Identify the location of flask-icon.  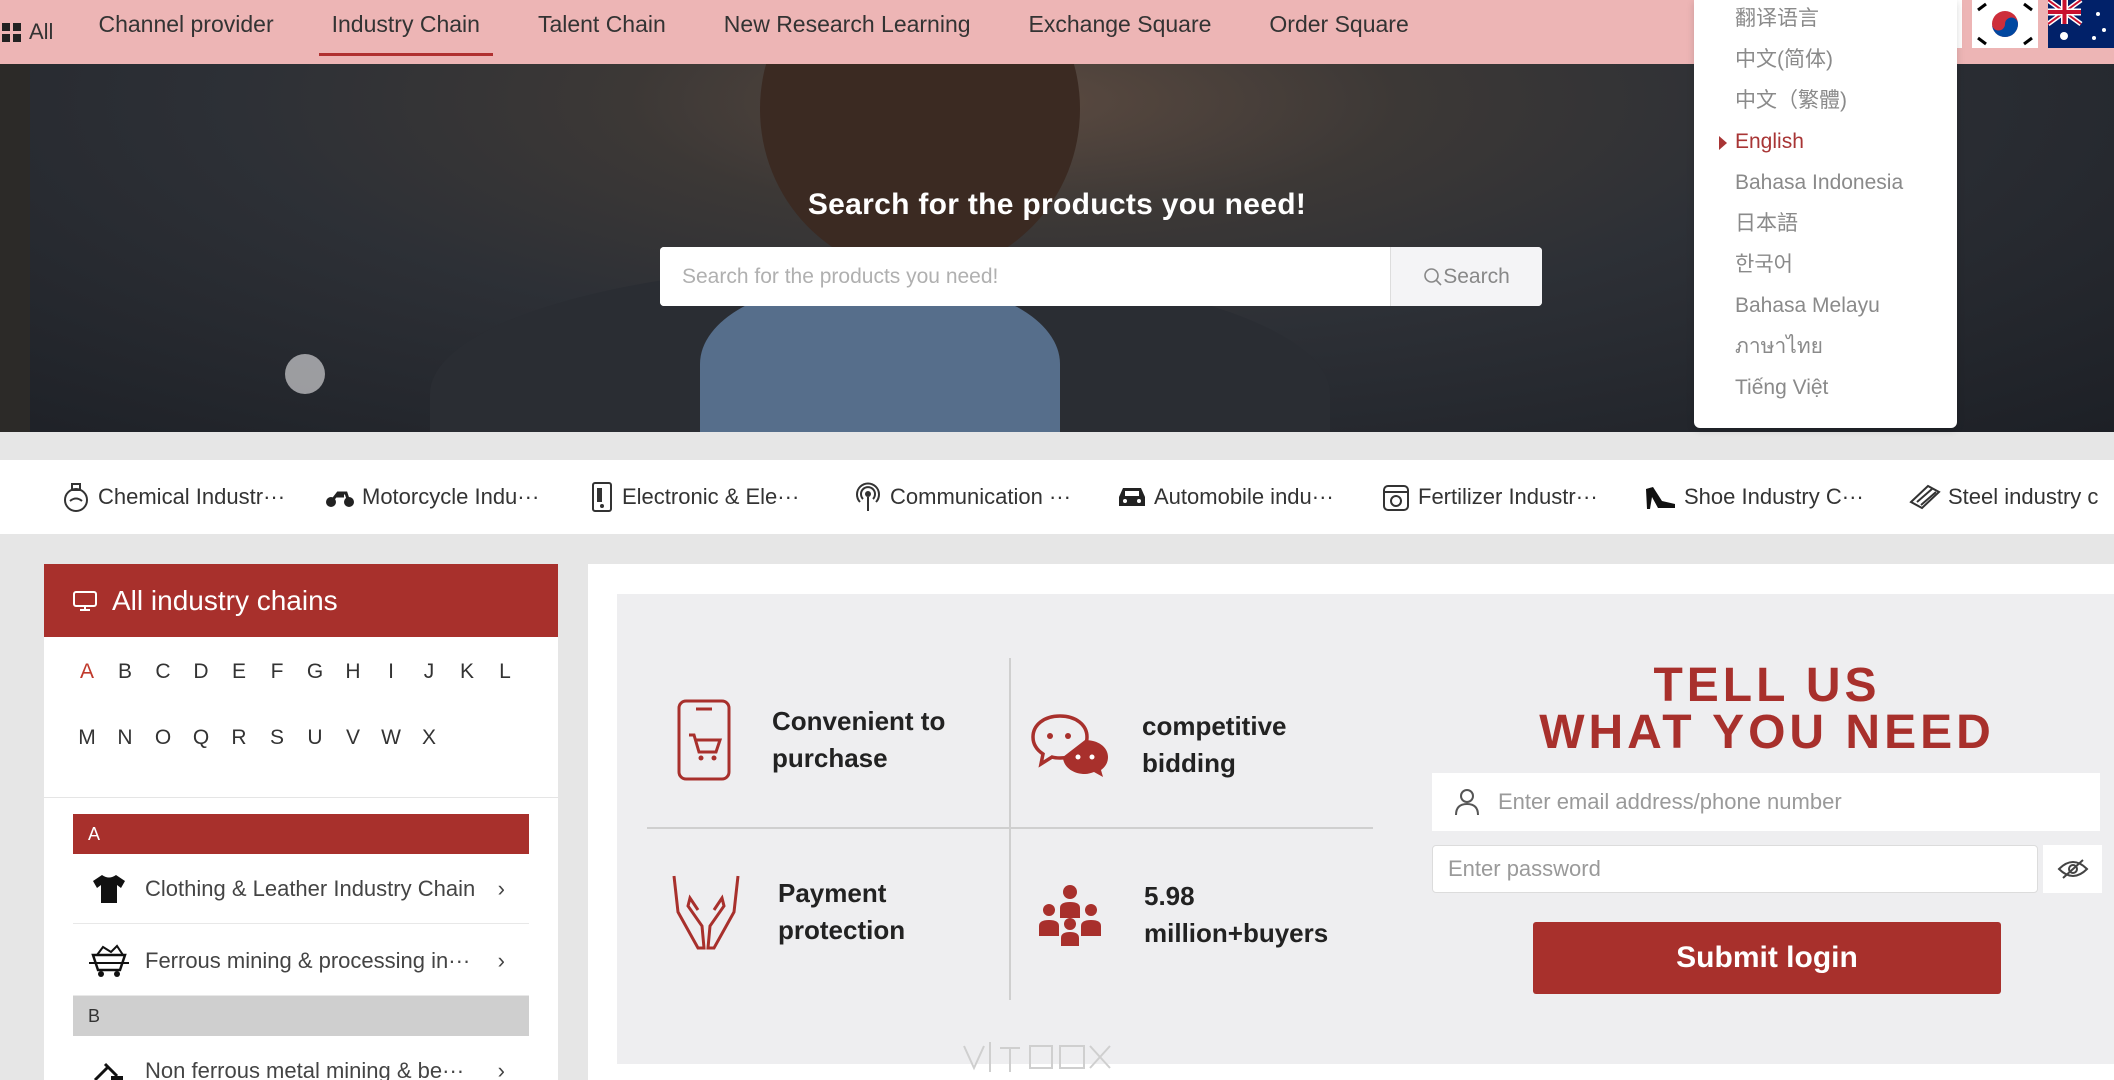
(76, 497).